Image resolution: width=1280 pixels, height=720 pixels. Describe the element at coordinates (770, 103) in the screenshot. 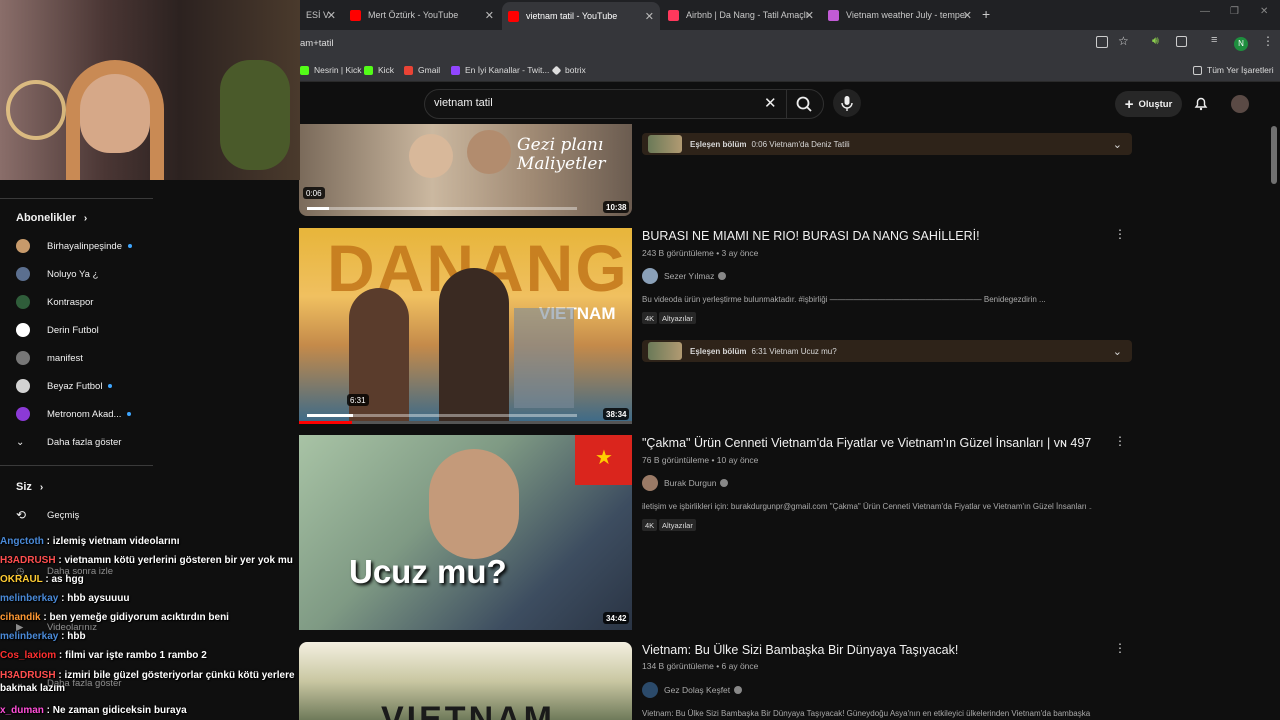

I see `clear-search-icon: ✕` at that location.